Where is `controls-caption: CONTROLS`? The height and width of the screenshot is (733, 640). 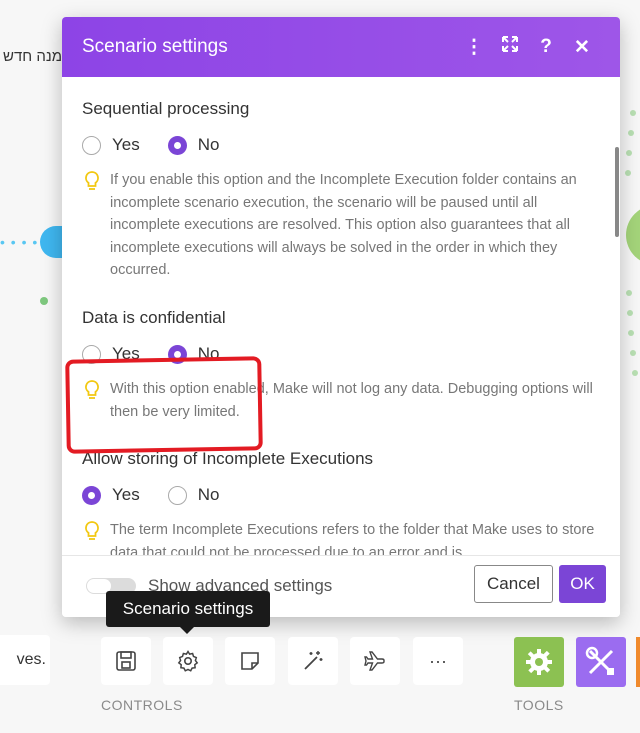
controls-caption: CONTROLS is located at coordinates (142, 705).